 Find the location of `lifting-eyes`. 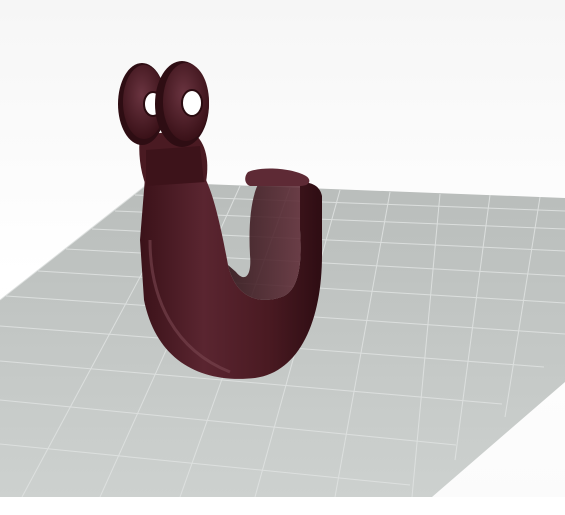

lifting-eyes is located at coordinates (163, 104).